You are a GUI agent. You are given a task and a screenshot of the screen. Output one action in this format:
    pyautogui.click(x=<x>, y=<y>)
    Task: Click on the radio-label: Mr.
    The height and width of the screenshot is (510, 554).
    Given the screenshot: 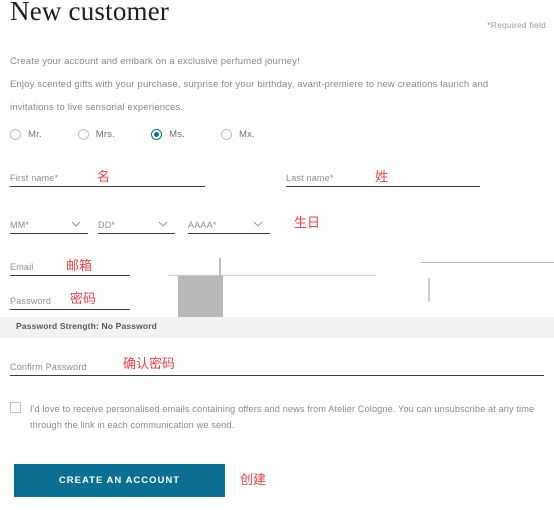 What is the action you would take?
    pyautogui.click(x=35, y=134)
    